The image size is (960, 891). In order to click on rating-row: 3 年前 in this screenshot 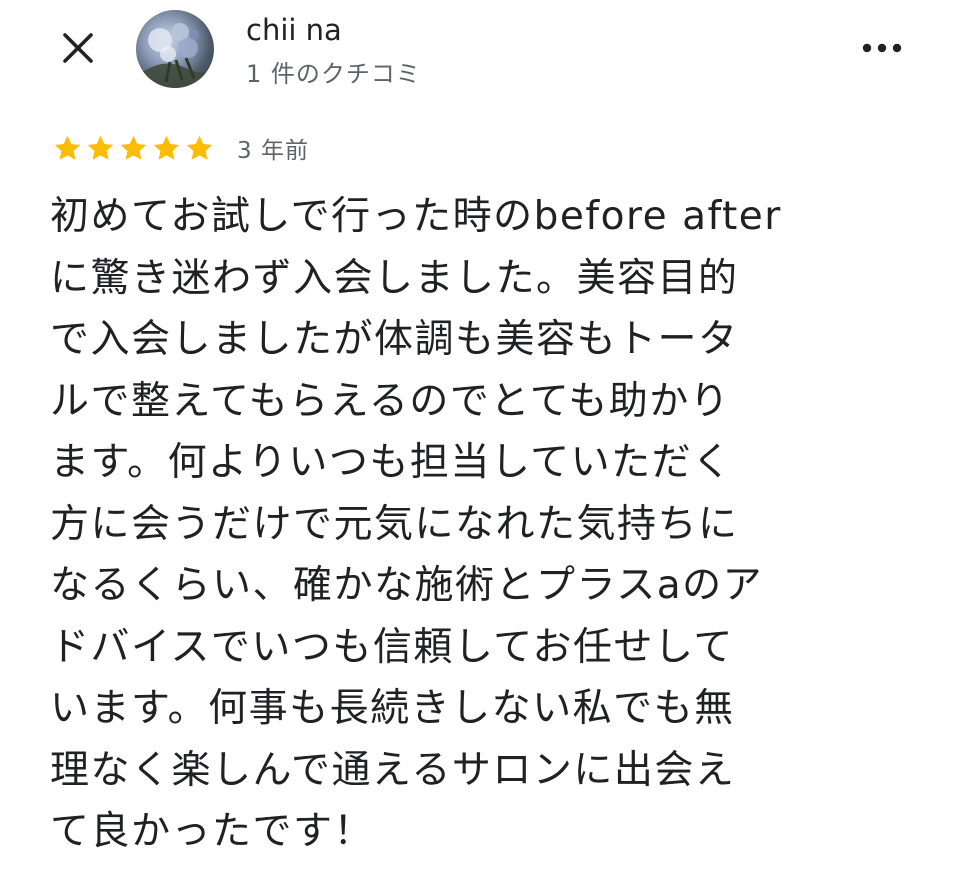, I will do `click(180, 148)`.